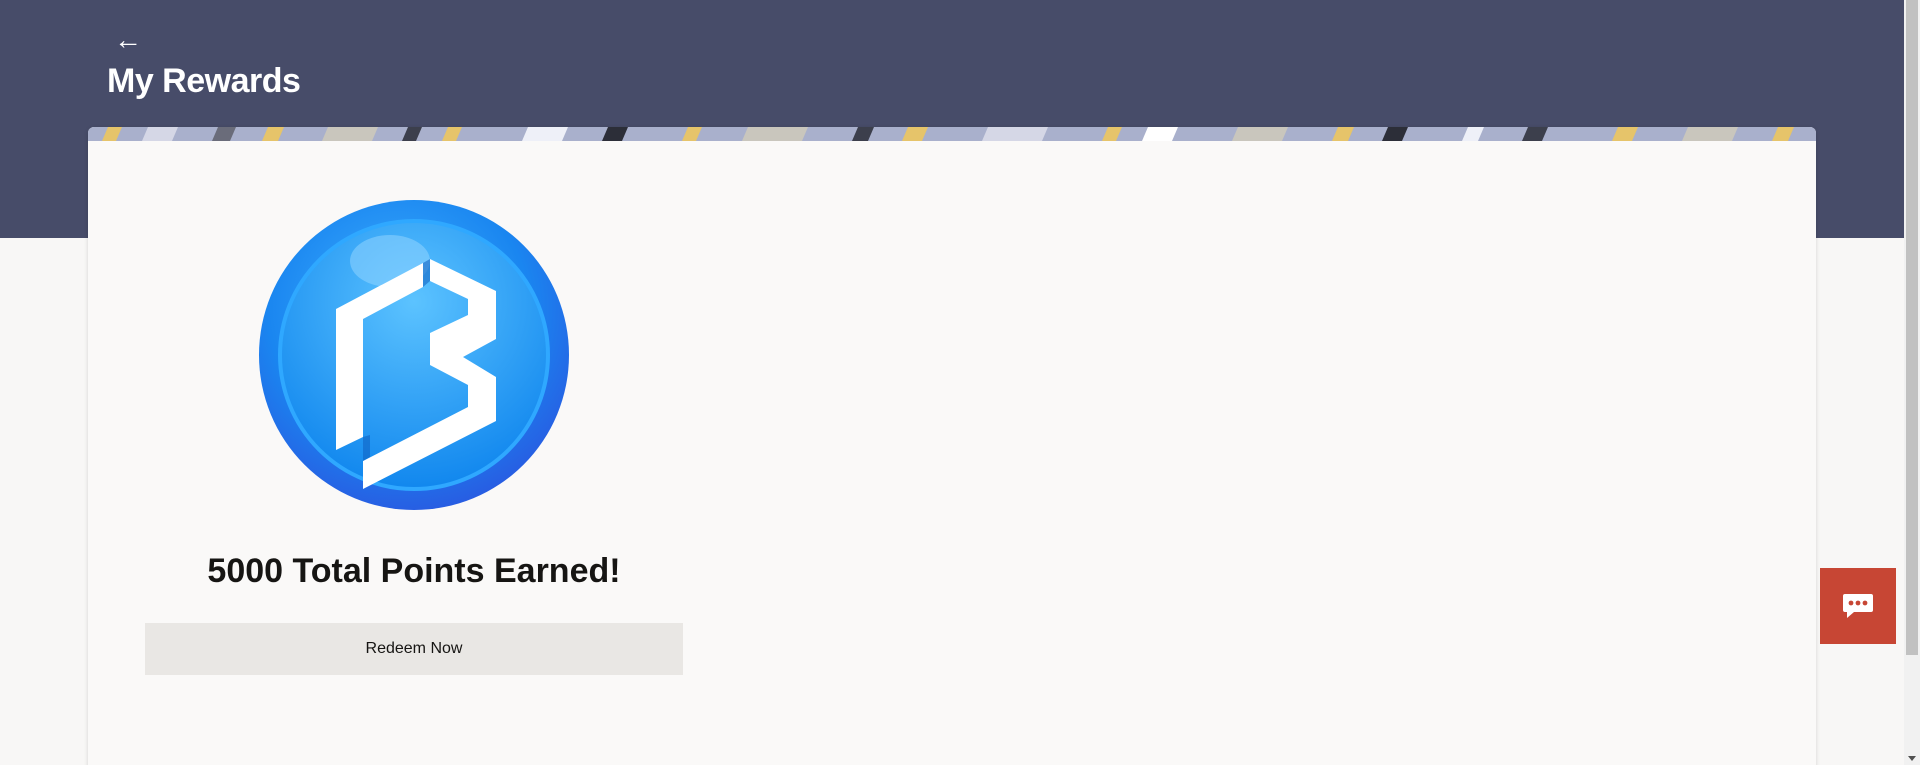  Describe the element at coordinates (414, 355) in the screenshot. I see `bank-logo-icon` at that location.